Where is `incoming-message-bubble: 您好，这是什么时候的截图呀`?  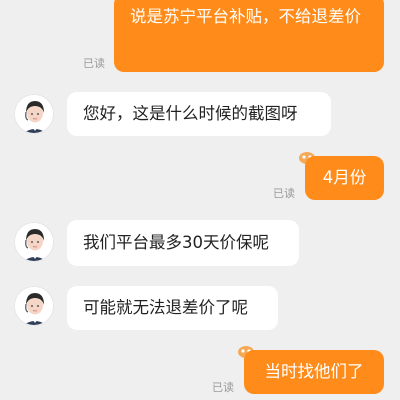 incoming-message-bubble: 您好，这是什么时候的截图呀 is located at coordinates (199, 114).